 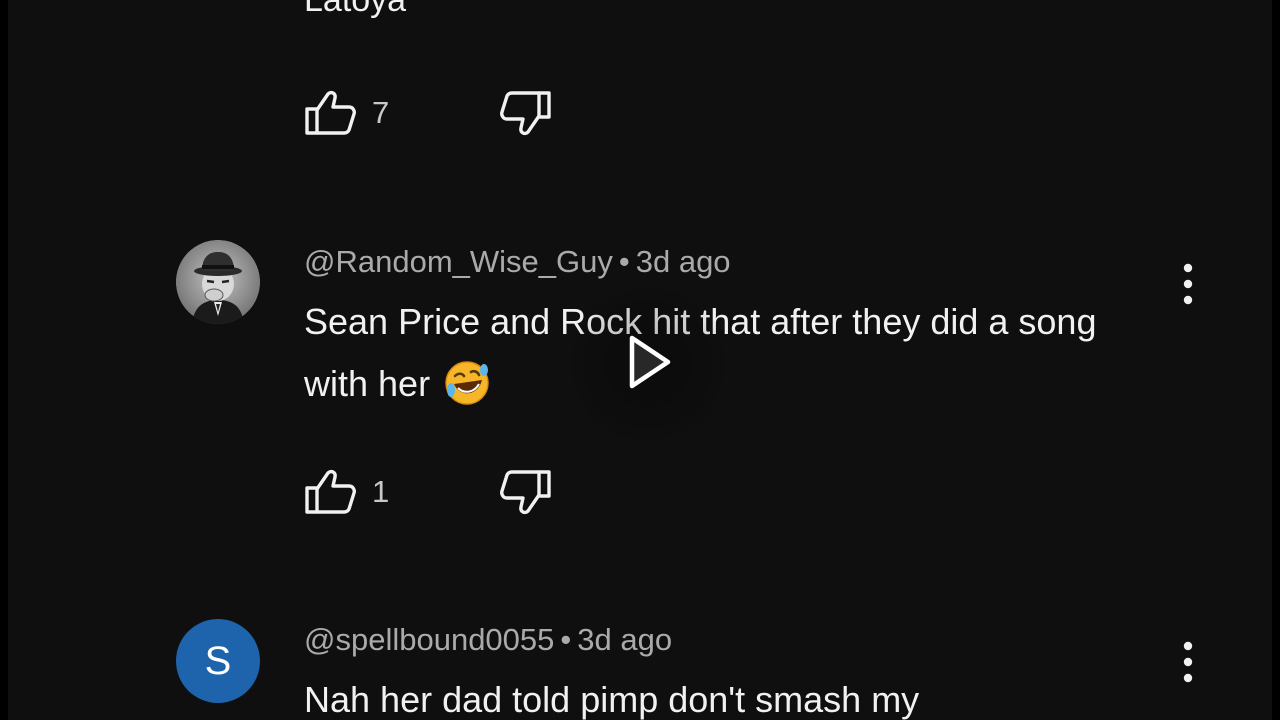 I want to click on rolling-on-floor-laughing-emoji, so click(x=467, y=383).